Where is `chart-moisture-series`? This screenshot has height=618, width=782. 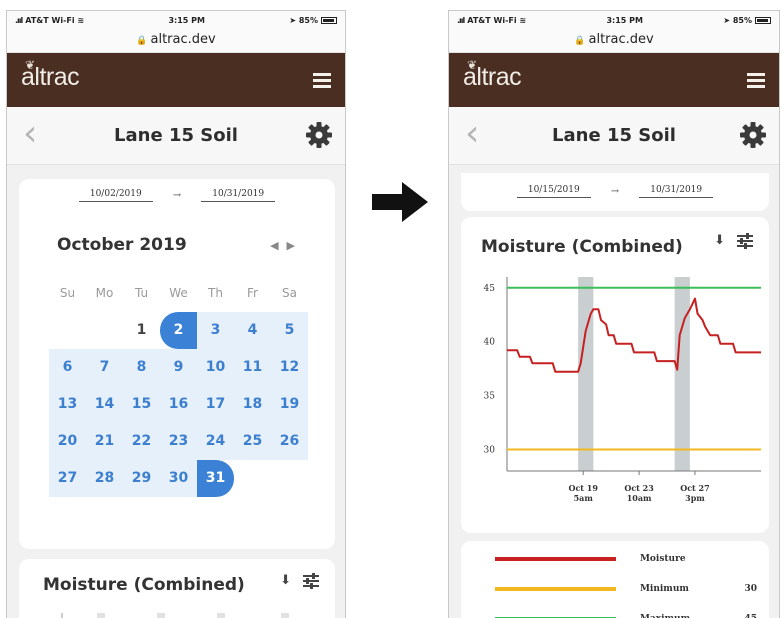
chart-moisture-series is located at coordinates (634, 335).